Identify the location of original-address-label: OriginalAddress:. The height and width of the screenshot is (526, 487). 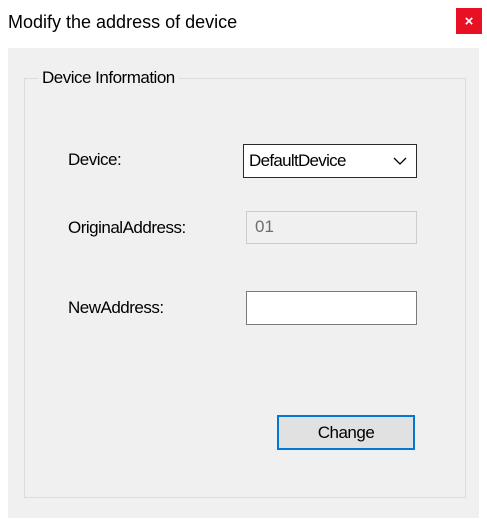
(127, 227).